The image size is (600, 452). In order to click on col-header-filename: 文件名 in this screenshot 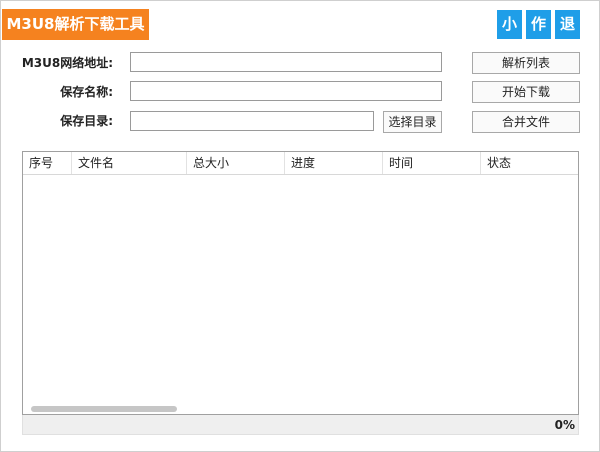, I will do `click(129, 163)`.